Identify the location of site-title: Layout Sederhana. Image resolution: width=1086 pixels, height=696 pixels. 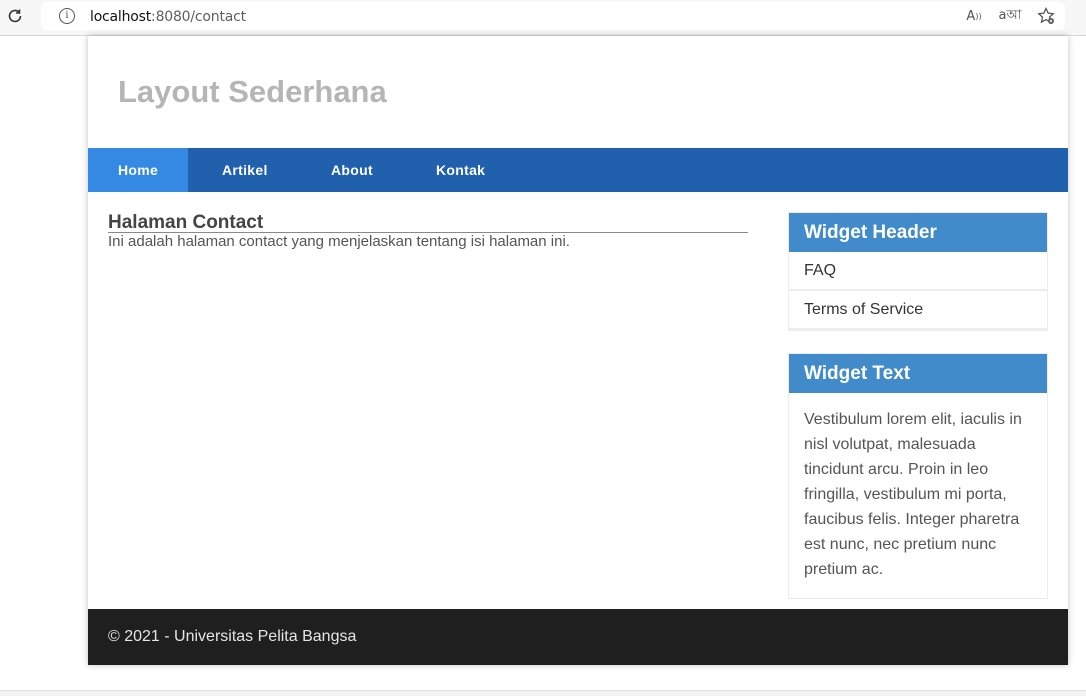
(252, 91).